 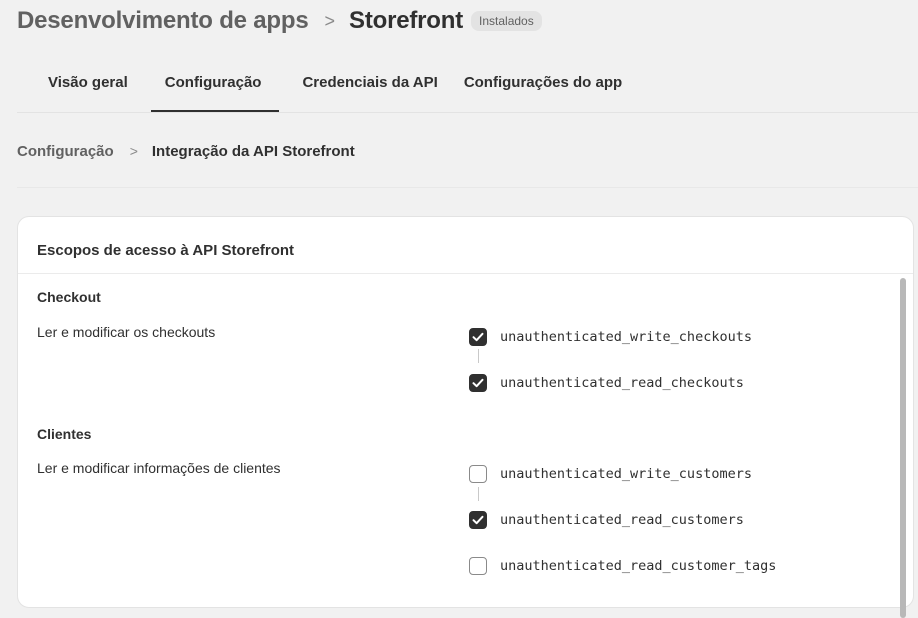 What do you see at coordinates (638, 566) in the screenshot?
I see `scope-label: unauthenticated_read_customer_tags` at bounding box center [638, 566].